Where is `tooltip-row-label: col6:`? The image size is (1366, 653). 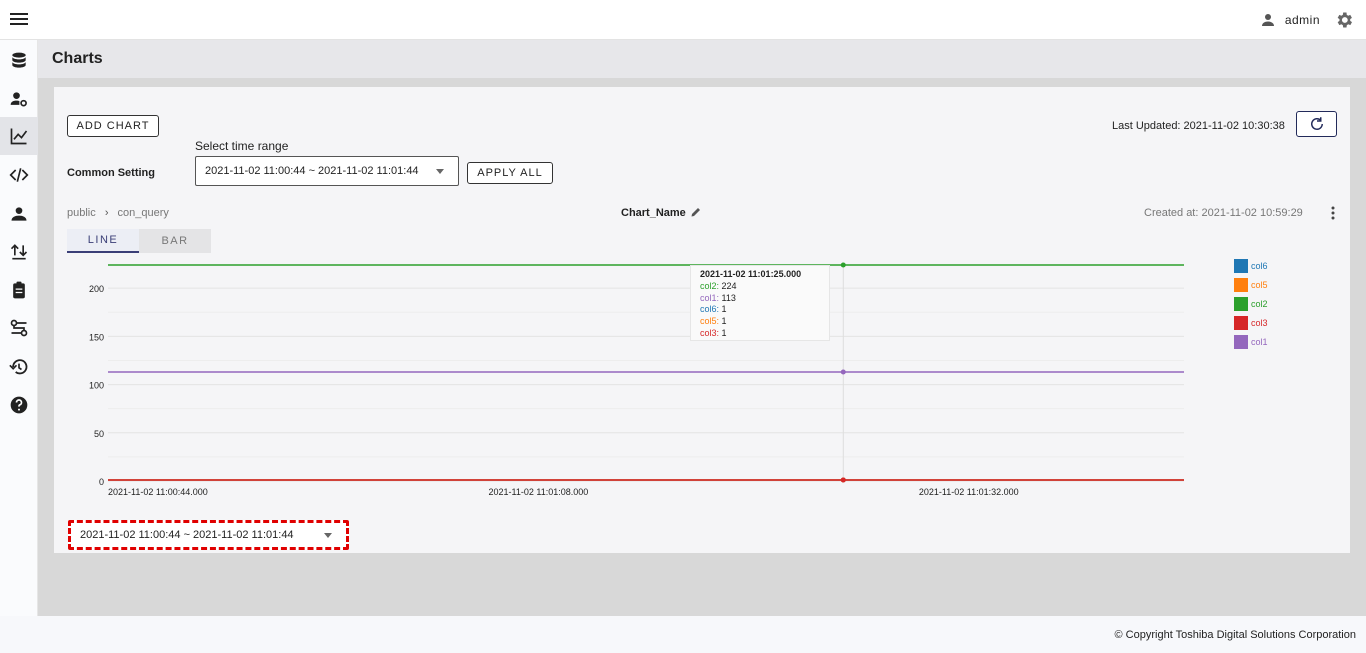 tooltip-row-label: col6: is located at coordinates (711, 309).